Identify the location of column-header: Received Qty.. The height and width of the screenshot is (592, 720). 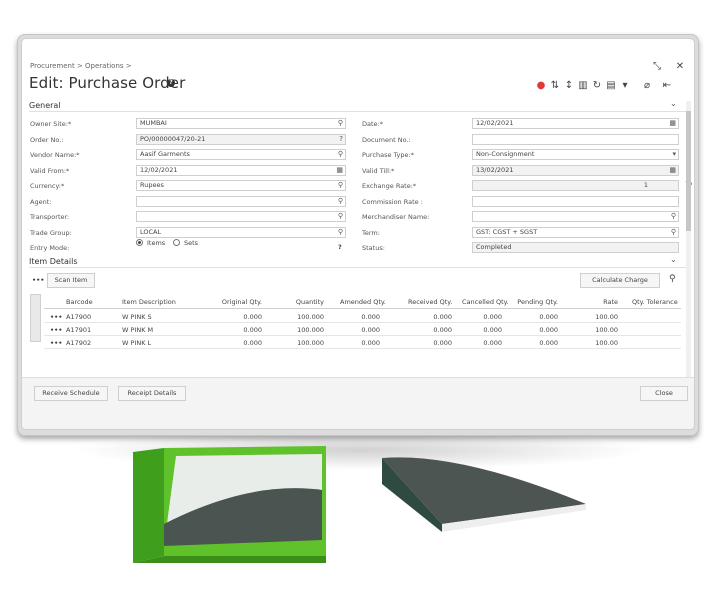
(430, 302).